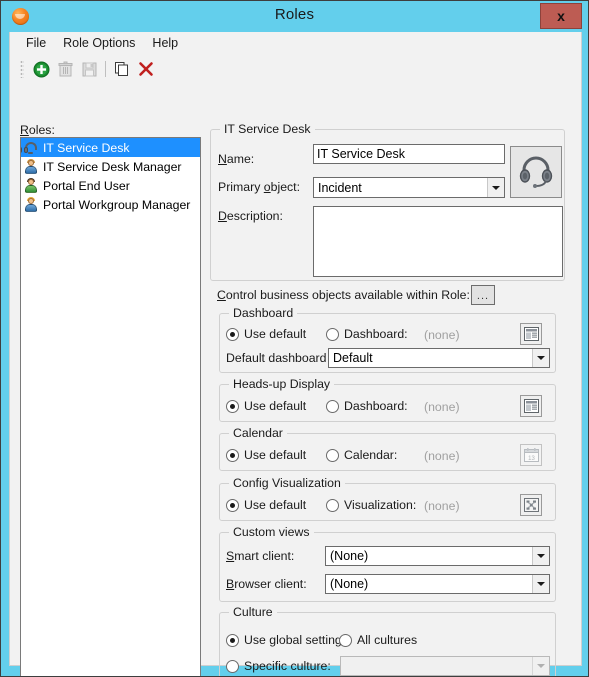 This screenshot has height=677, width=589. What do you see at coordinates (287, 666) in the screenshot?
I see `culture-specific-label: Specific culture:` at bounding box center [287, 666].